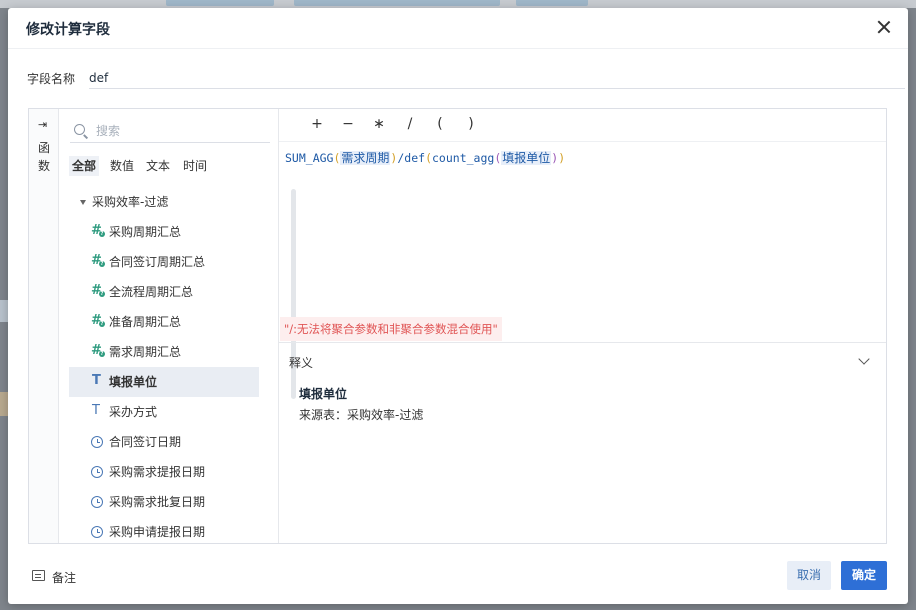 The width and height of the screenshot is (916, 610). Describe the element at coordinates (365, 158) in the screenshot. I see `formula-field: 需求周期` at that location.